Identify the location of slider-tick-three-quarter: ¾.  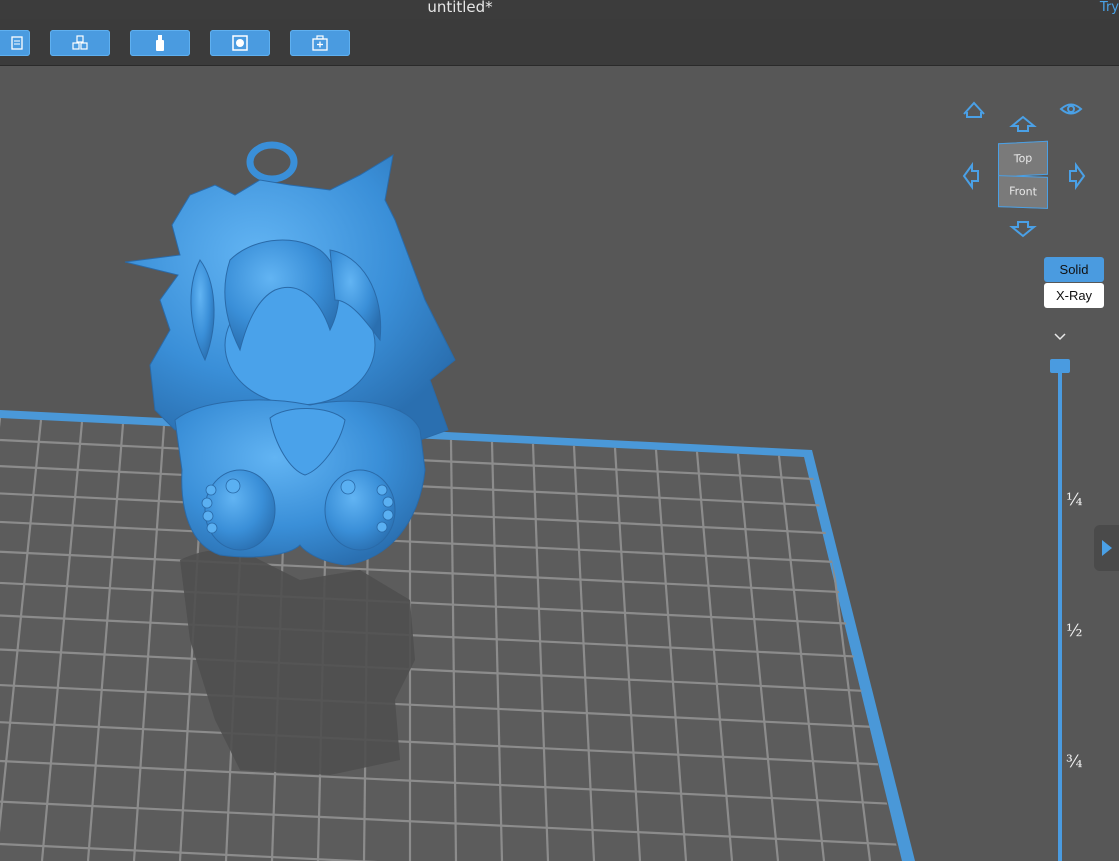
(1074, 762).